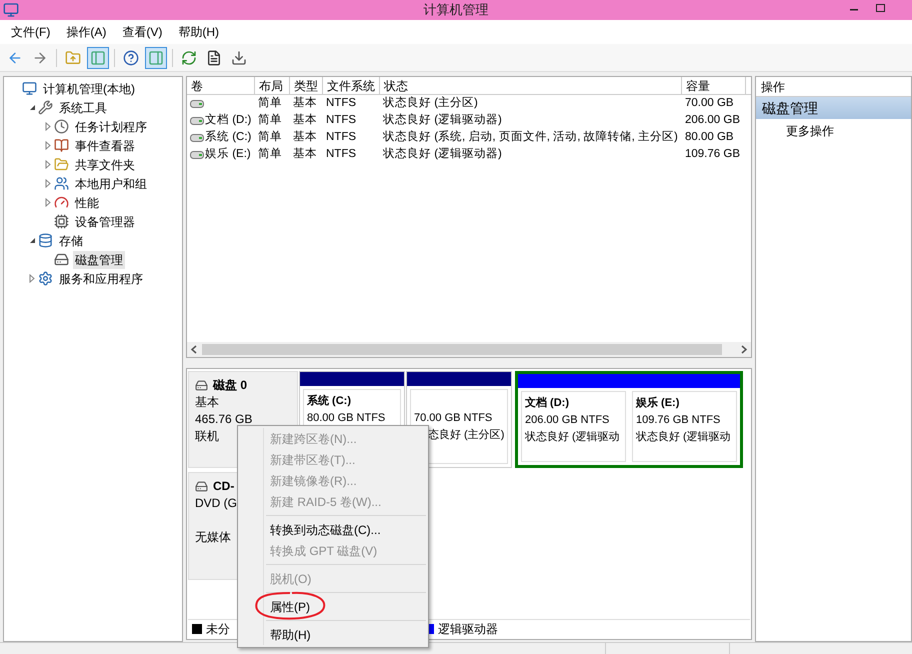  What do you see at coordinates (218, 629) in the screenshot?
I see `legend-label: 未分` at bounding box center [218, 629].